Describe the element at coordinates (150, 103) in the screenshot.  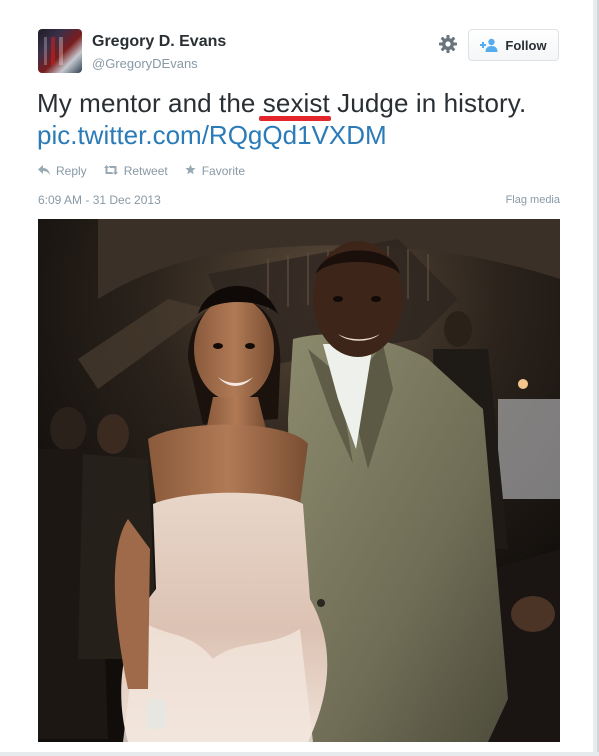
I see `tweet-text-start: My mentor and the` at that location.